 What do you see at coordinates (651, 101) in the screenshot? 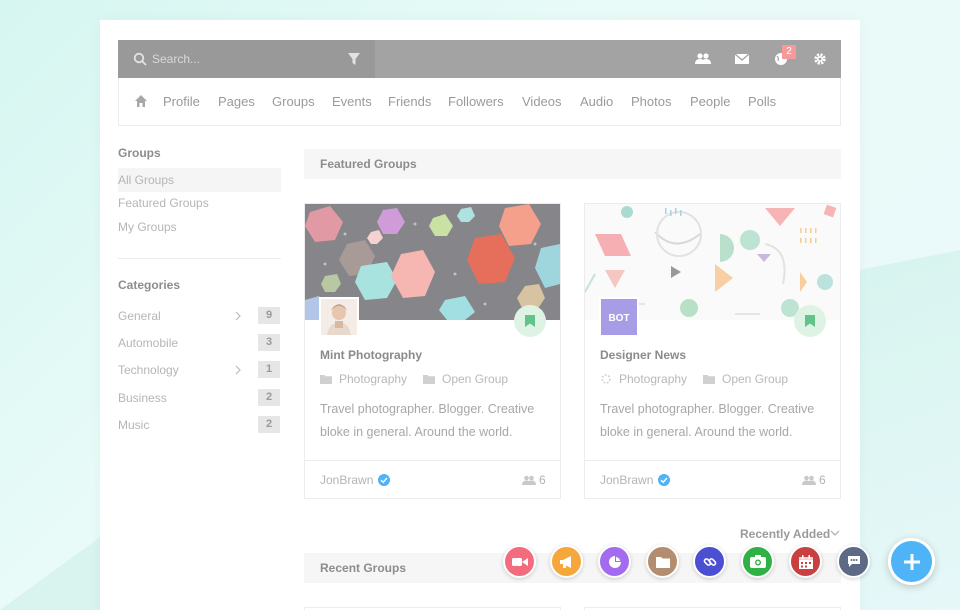
I see `nav-photos: Photos` at bounding box center [651, 101].